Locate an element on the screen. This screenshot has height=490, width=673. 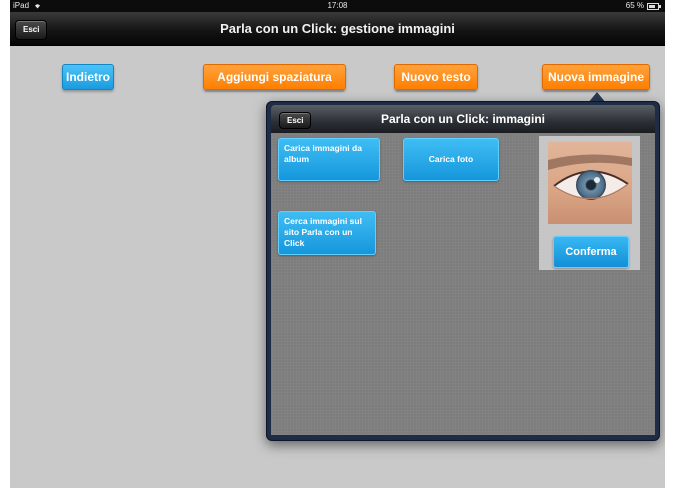
popover-exit-button: Esci is located at coordinates (295, 120).